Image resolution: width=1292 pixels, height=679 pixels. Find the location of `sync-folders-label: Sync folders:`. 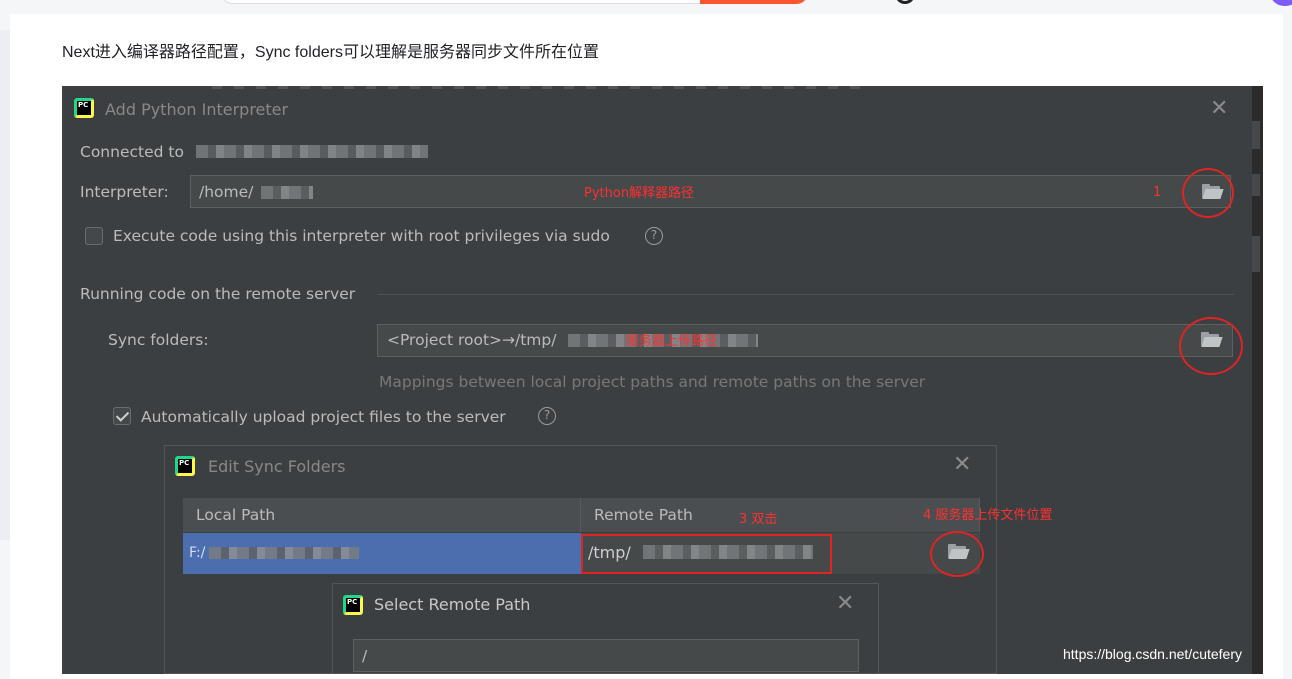

sync-folders-label: Sync folders: is located at coordinates (158, 340).